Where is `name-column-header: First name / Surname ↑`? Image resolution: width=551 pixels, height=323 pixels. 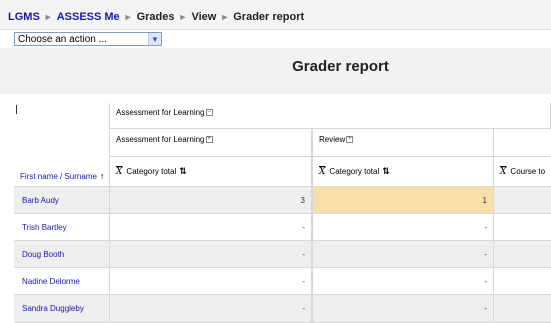 name-column-header: First name / Surname ↑ is located at coordinates (62, 172).